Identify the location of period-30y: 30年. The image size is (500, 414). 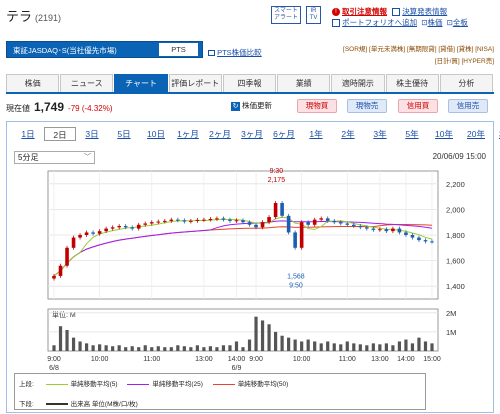
(496, 134).